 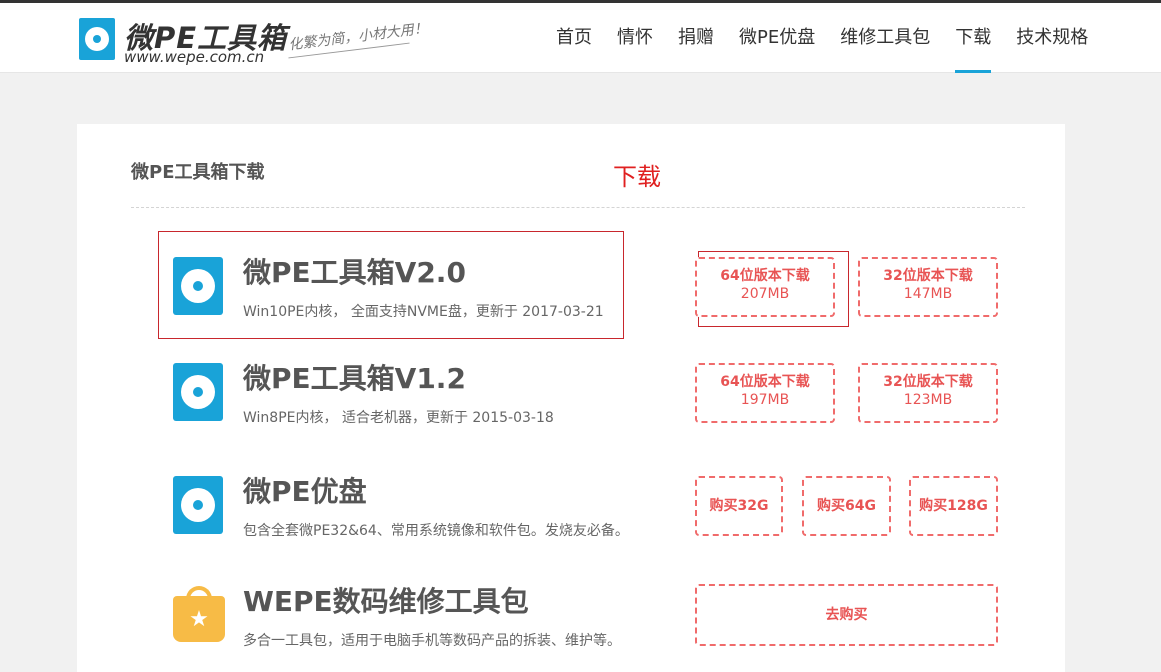 What do you see at coordinates (834, 38) in the screenshot?
I see `main-nav: 首页 情怀 捐赠 微PE优盘 维修工具包 下载 技术规格` at bounding box center [834, 38].